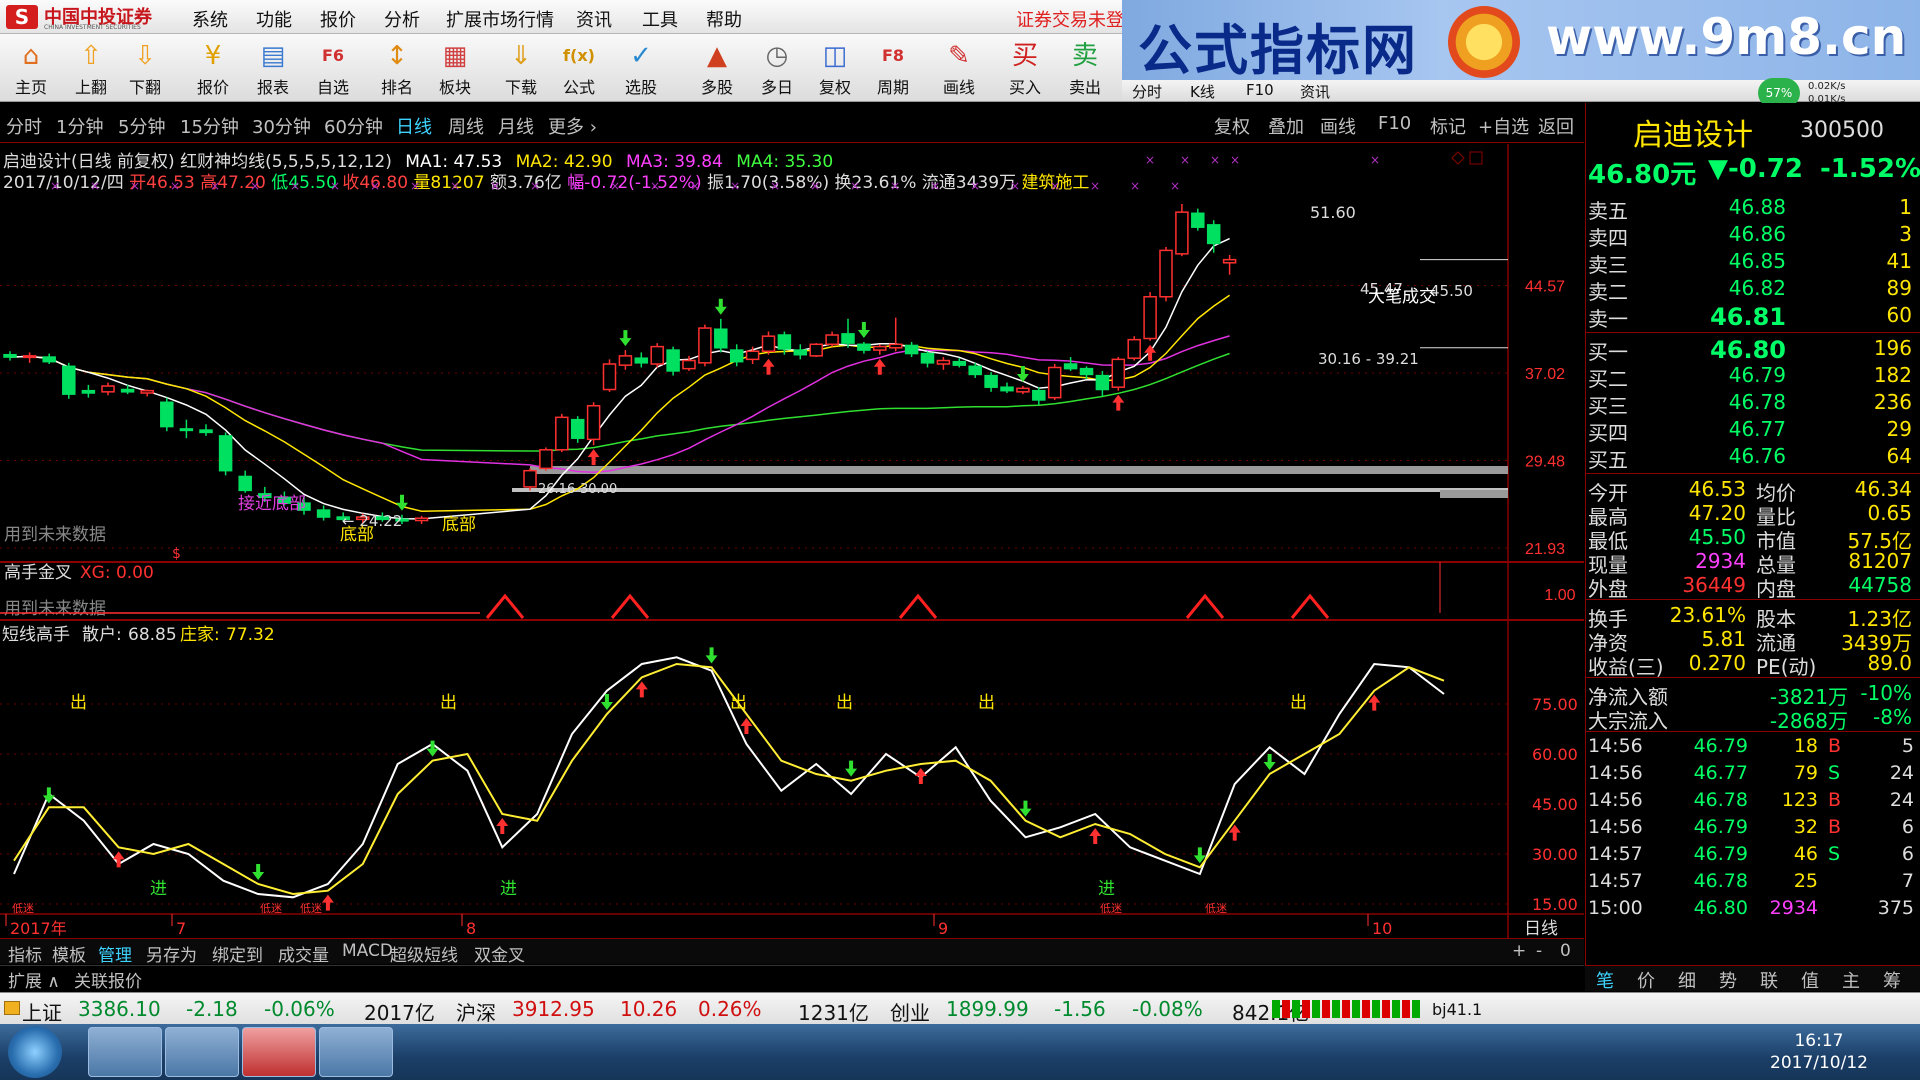 This screenshot has height=1080, width=1920. Describe the element at coordinates (579, 69) in the screenshot. I see `toolbar-button-9: f(x) 公式` at that location.